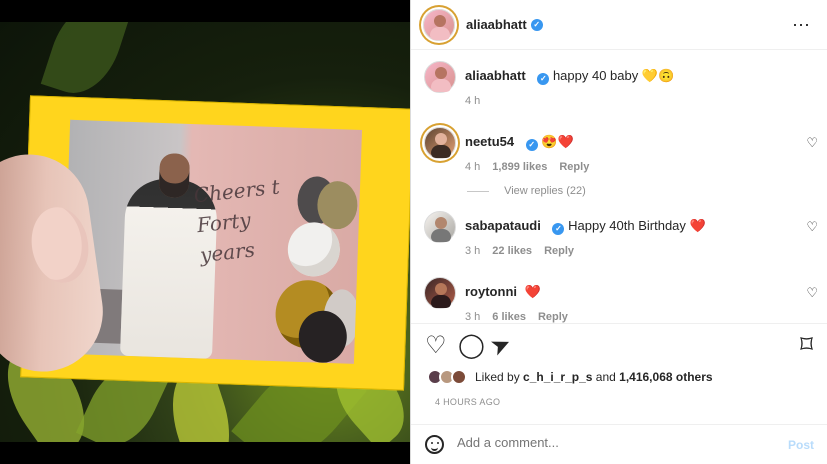  What do you see at coordinates (801, 445) in the screenshot?
I see `post-button: Post` at bounding box center [801, 445].